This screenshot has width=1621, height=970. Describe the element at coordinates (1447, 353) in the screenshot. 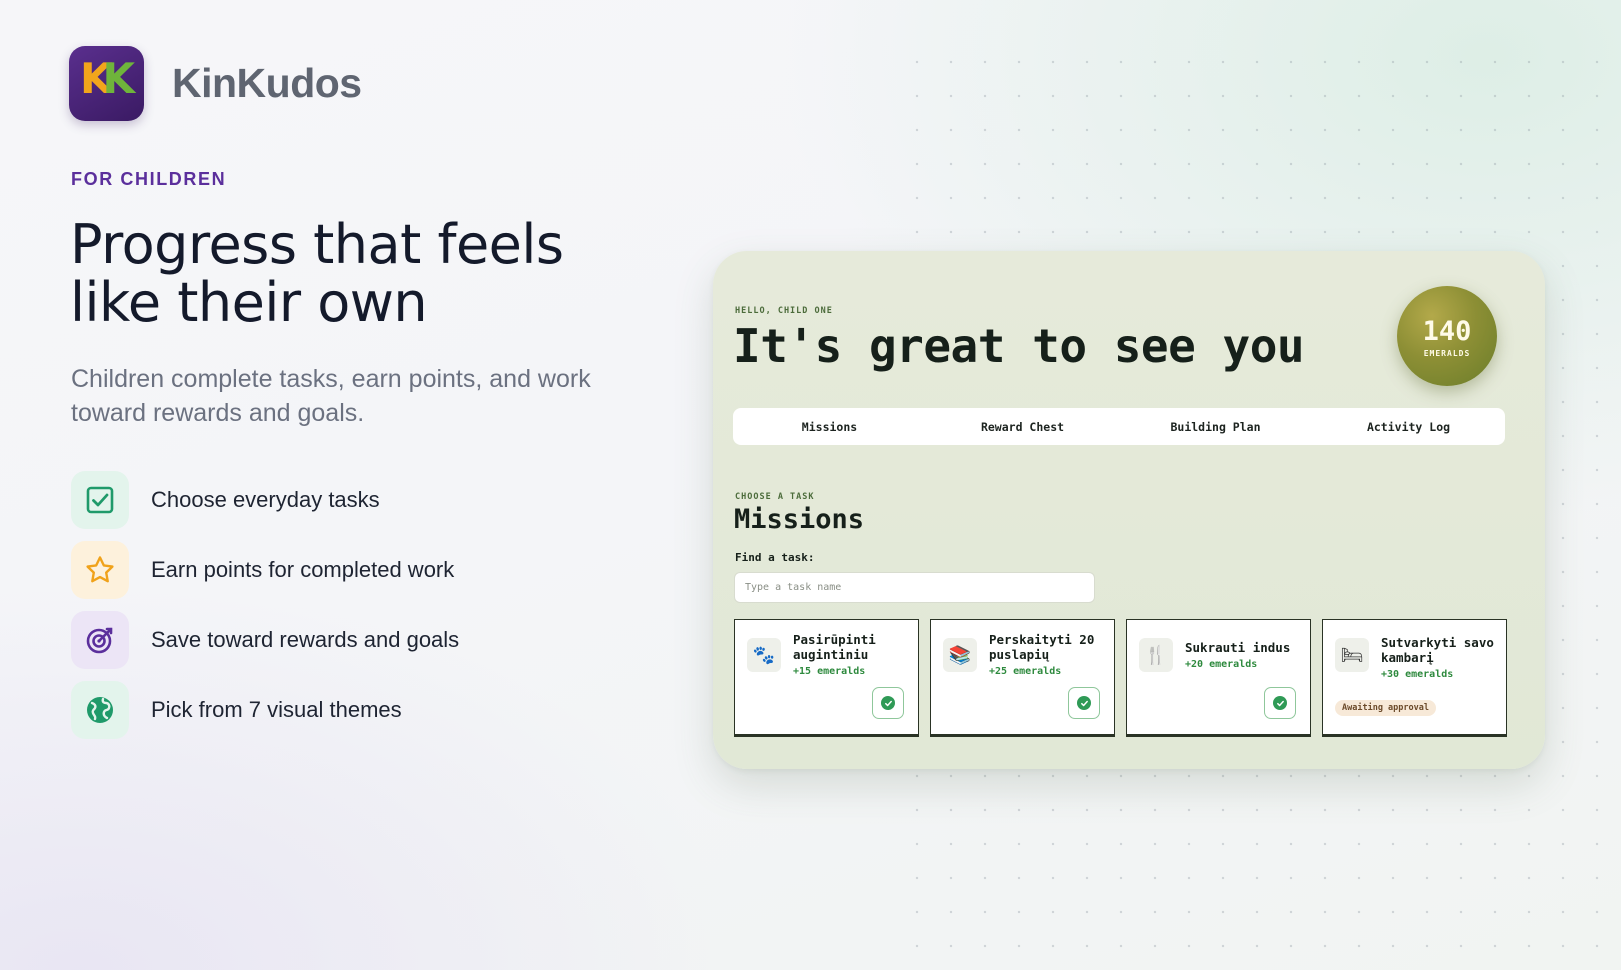

I see `emerald-balance-label: EMERALDS` at that location.